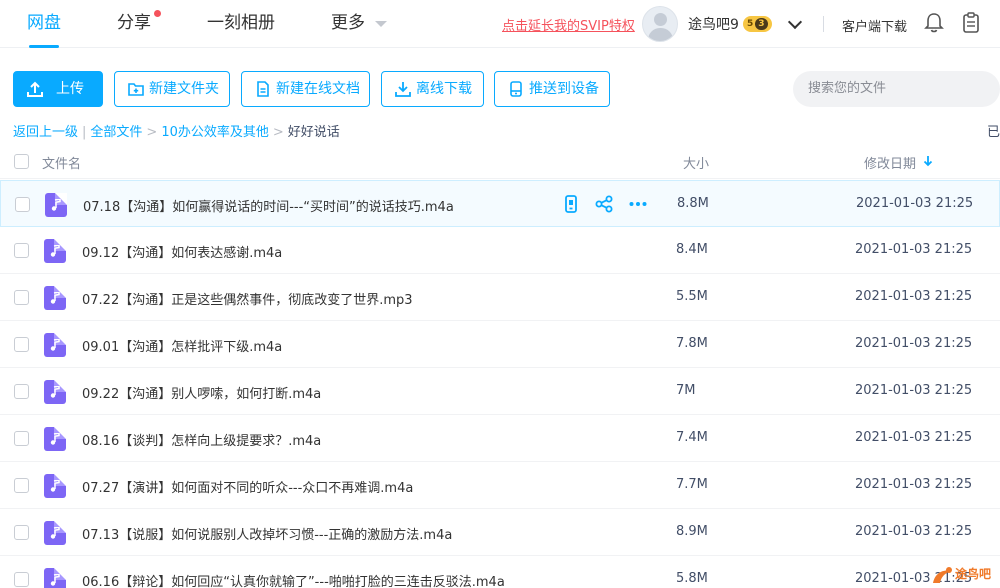 The width and height of the screenshot is (1000, 588). I want to click on divider, so click(823, 24).